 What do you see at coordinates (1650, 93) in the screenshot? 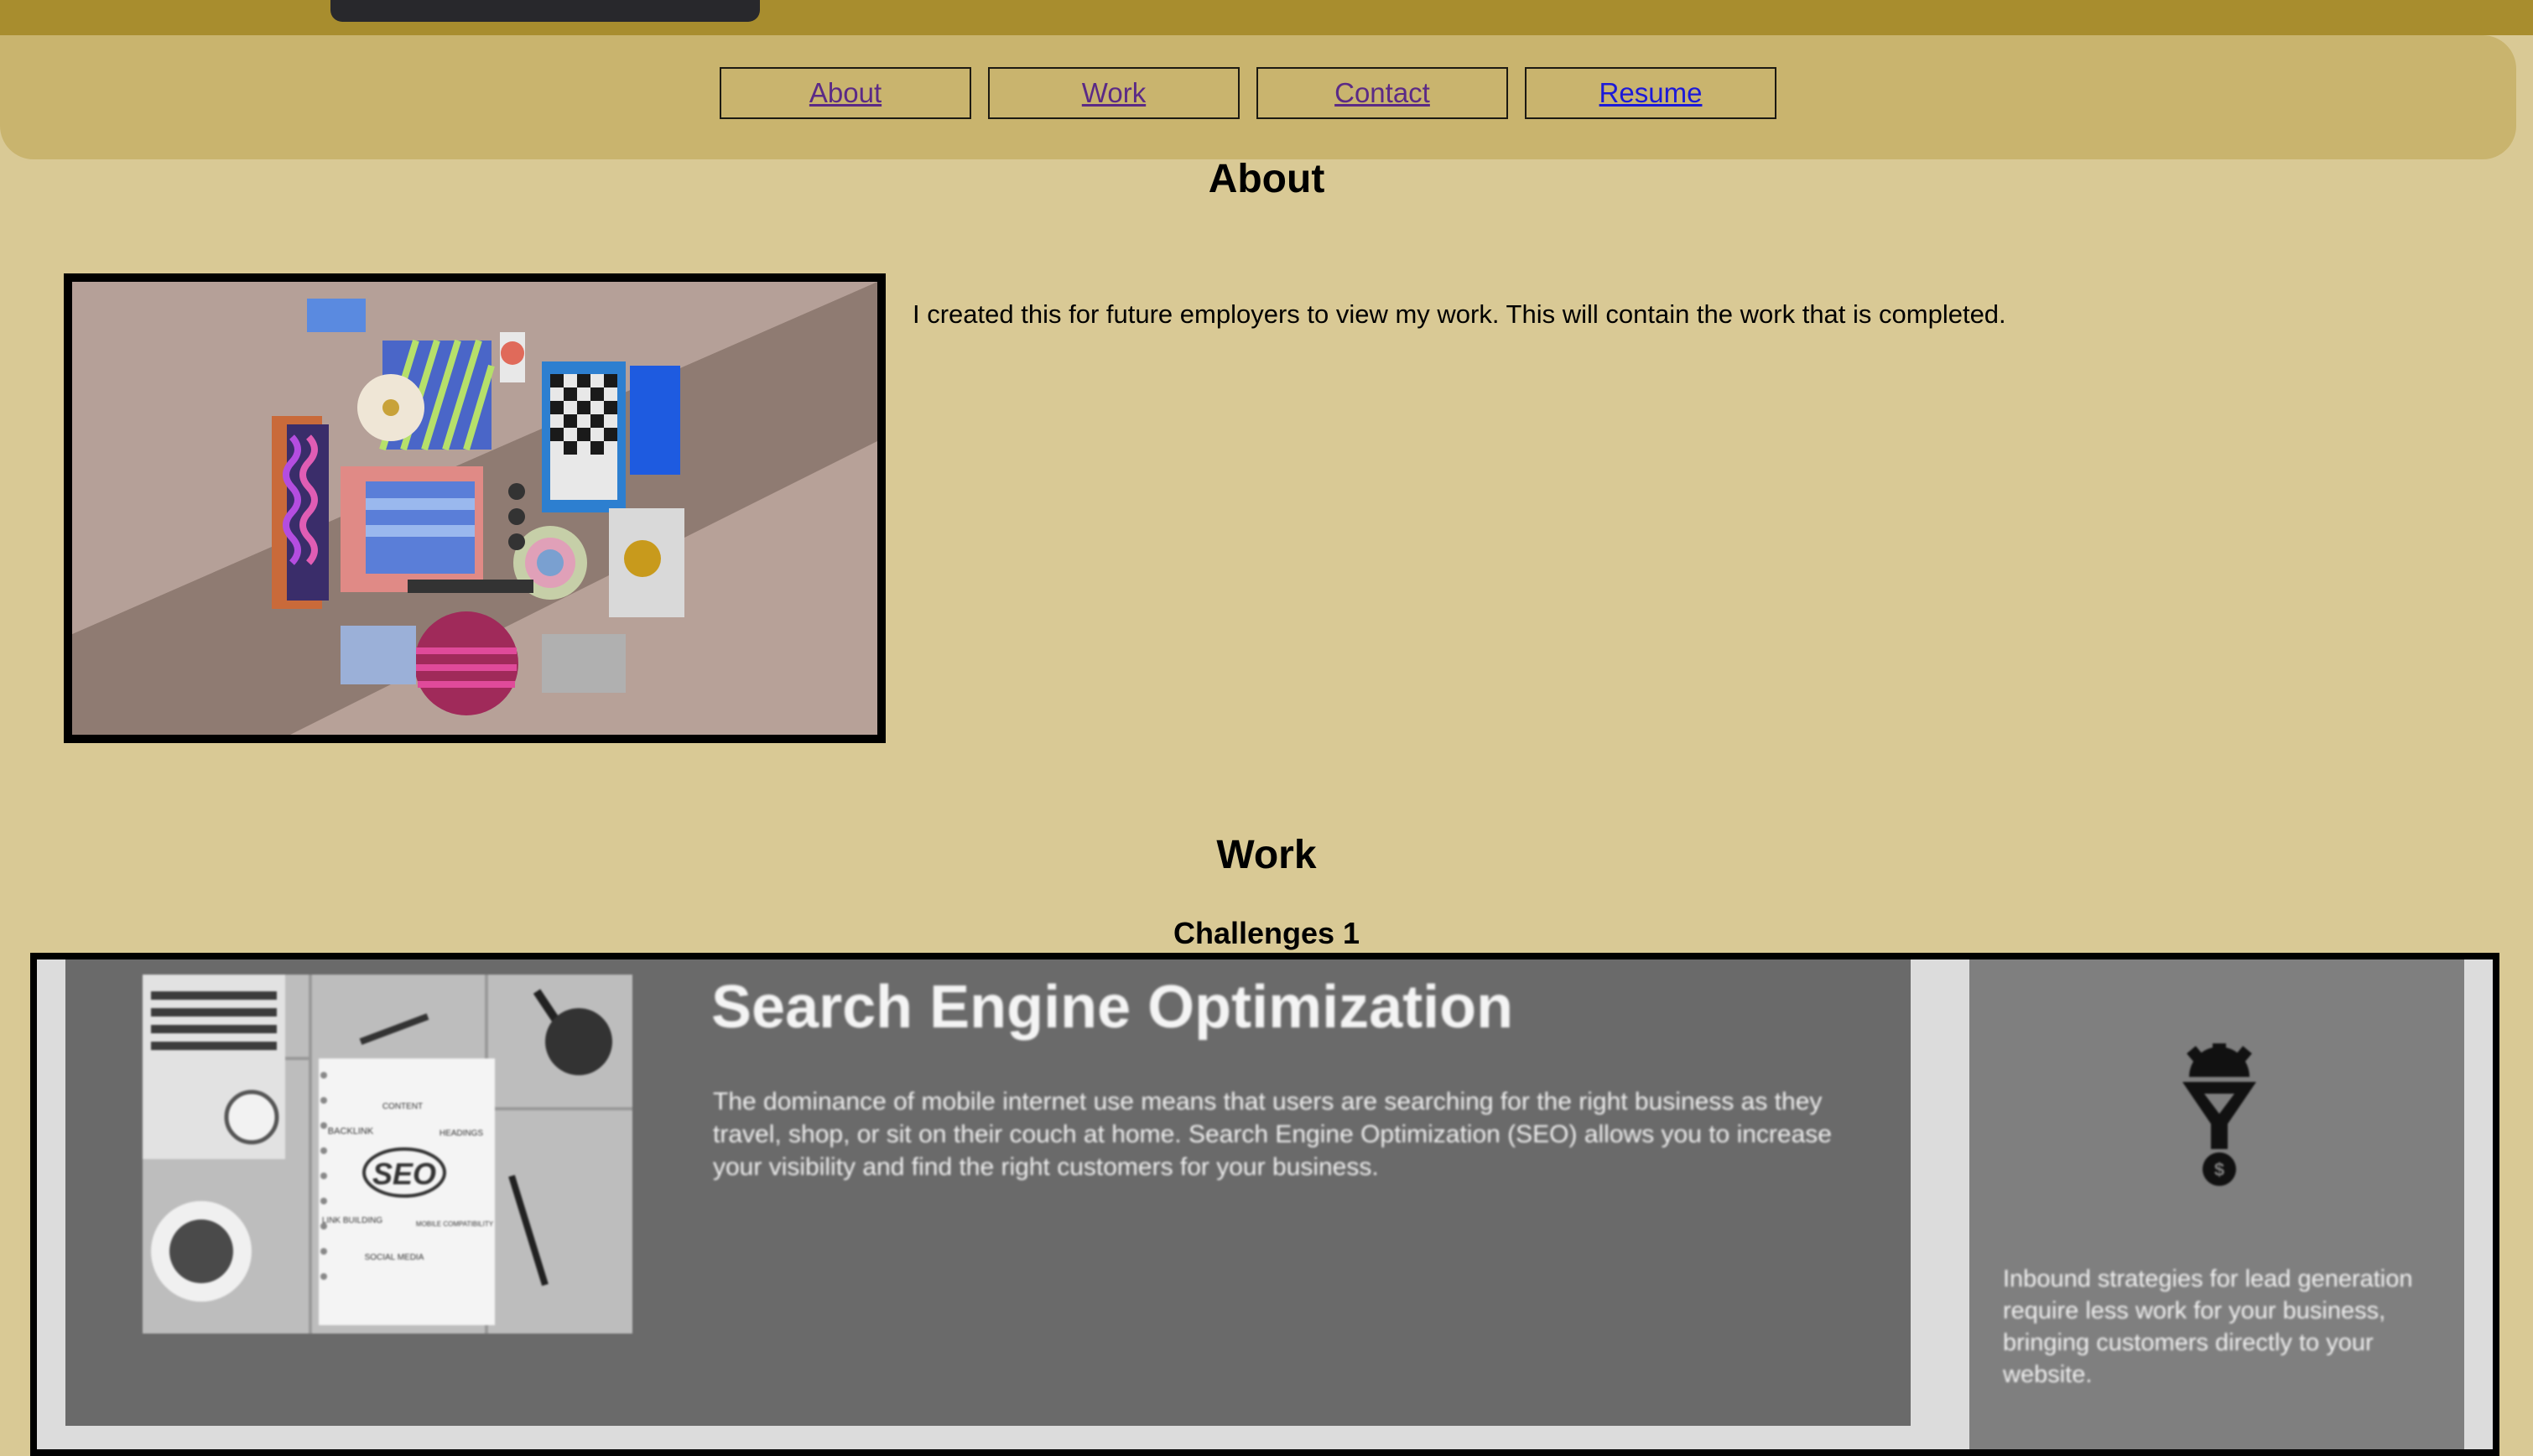
I see `nav-link-resume: Resume` at bounding box center [1650, 93].